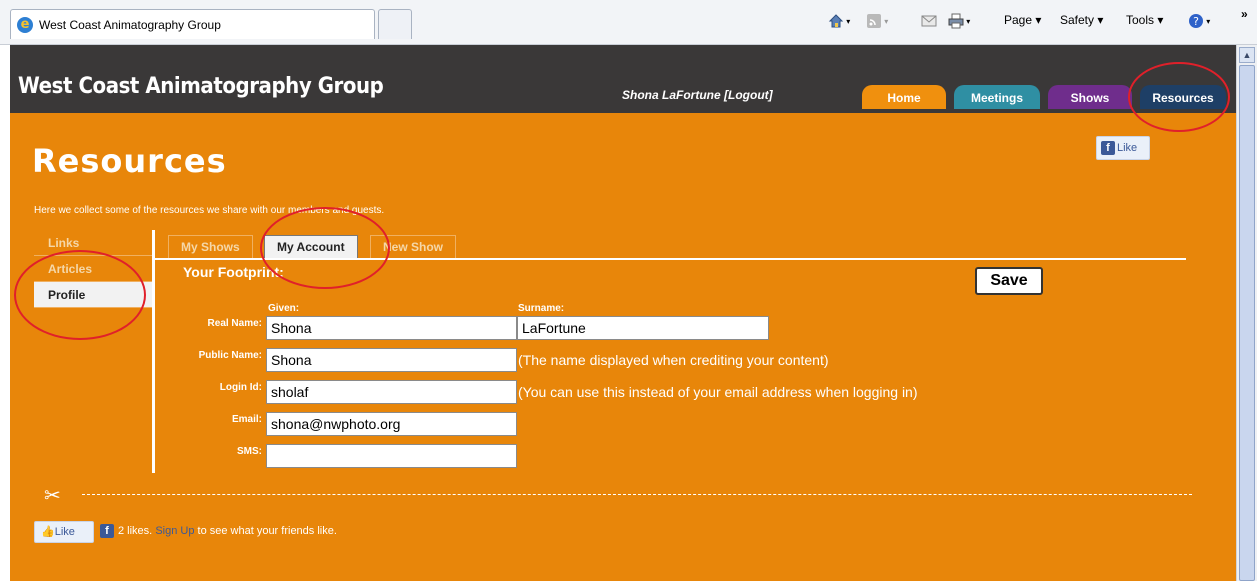 The height and width of the screenshot is (581, 1257). I want to click on public-name-label: Public Name:, so click(230, 355).